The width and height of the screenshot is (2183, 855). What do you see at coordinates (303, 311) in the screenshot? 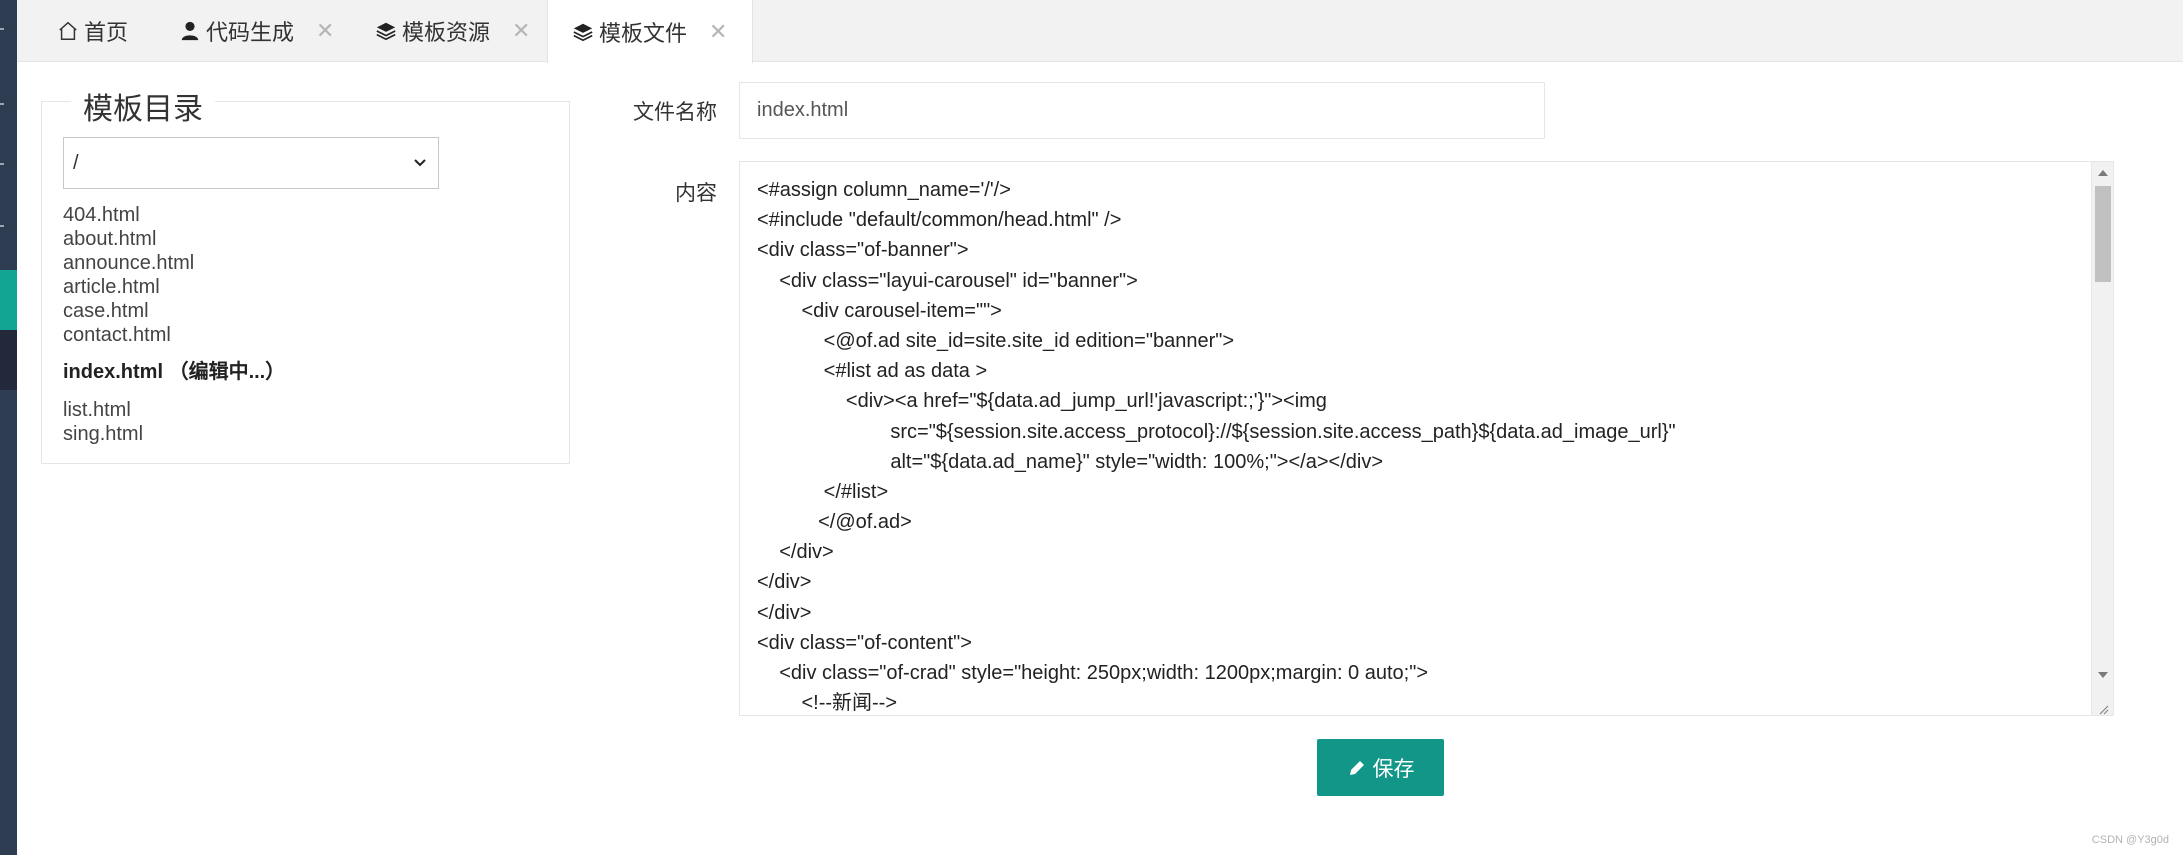
I see `file-item: case.html` at bounding box center [303, 311].